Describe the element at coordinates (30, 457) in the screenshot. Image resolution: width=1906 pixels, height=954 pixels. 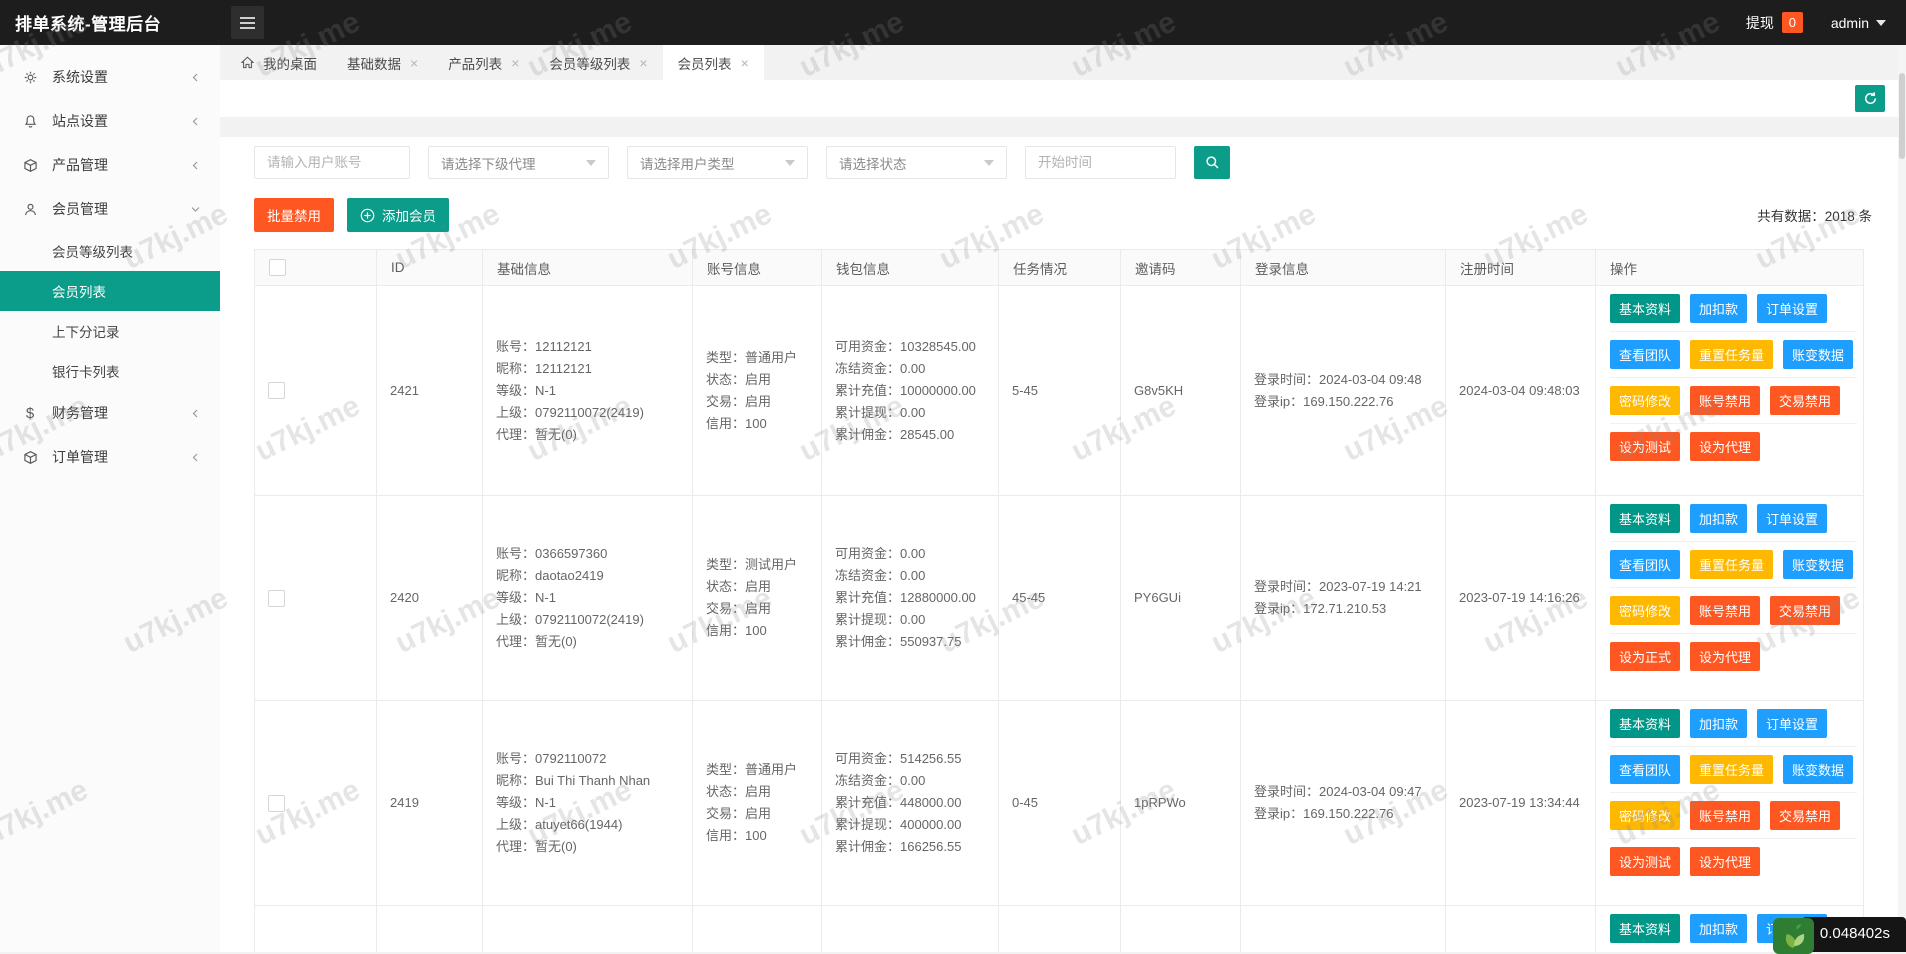
I see `cube-icon` at that location.